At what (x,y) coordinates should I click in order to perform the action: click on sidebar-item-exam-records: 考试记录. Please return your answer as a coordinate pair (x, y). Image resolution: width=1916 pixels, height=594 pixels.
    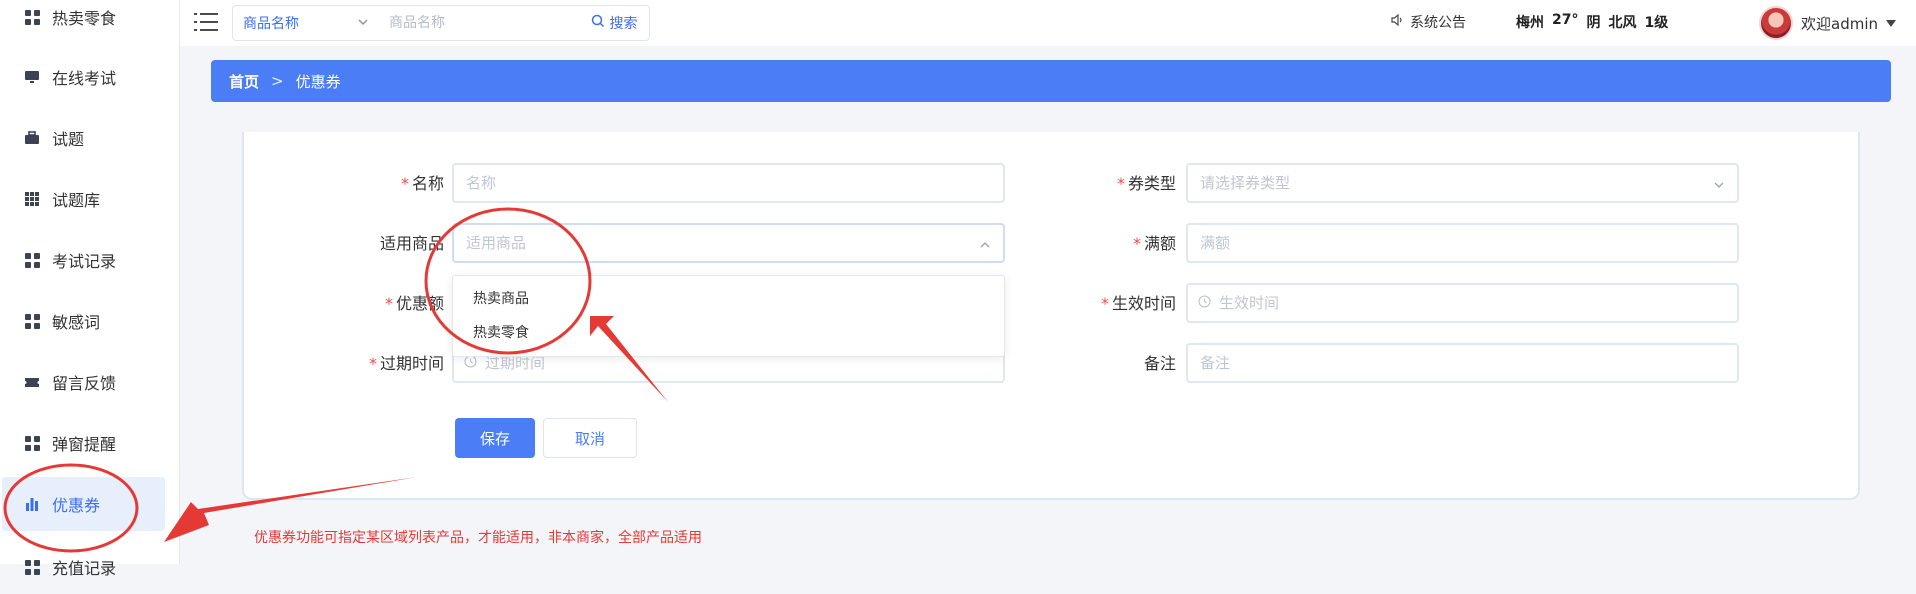
    Looking at the image, I should click on (83, 260).